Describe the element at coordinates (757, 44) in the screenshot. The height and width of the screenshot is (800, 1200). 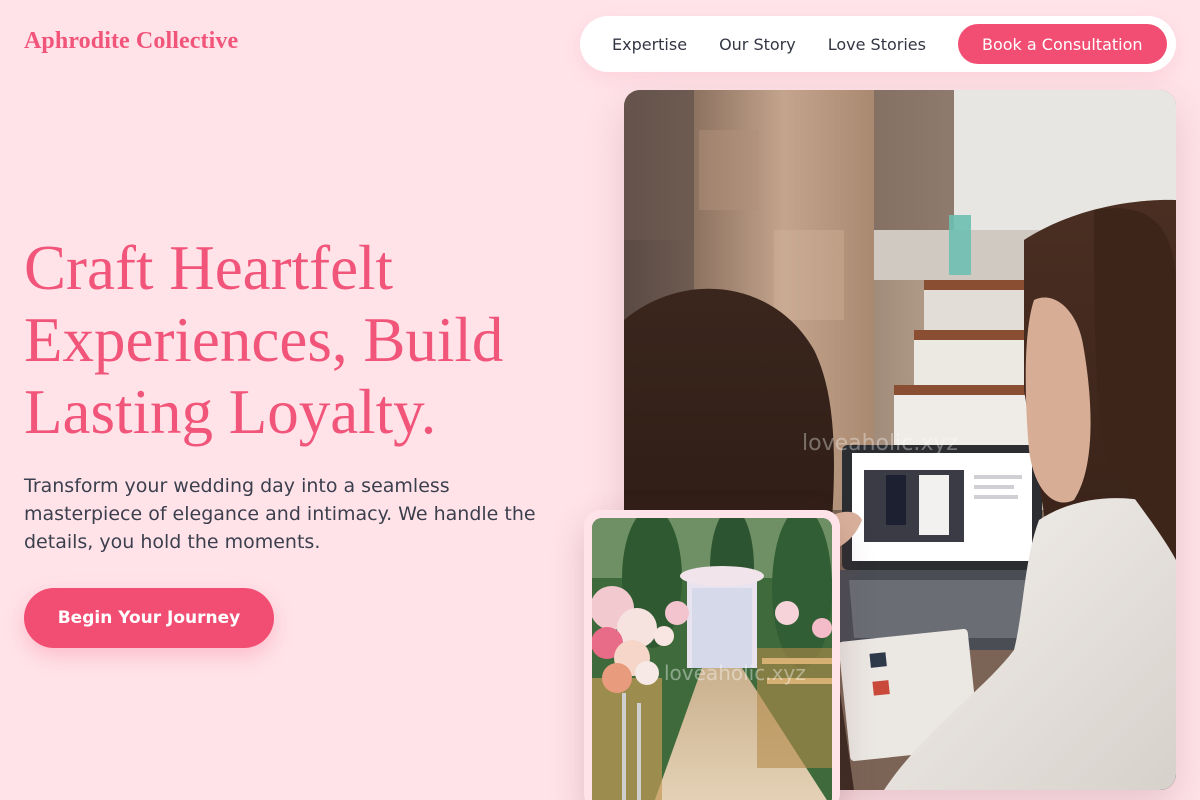
I see `nav-item-our-story: Our Story` at that location.